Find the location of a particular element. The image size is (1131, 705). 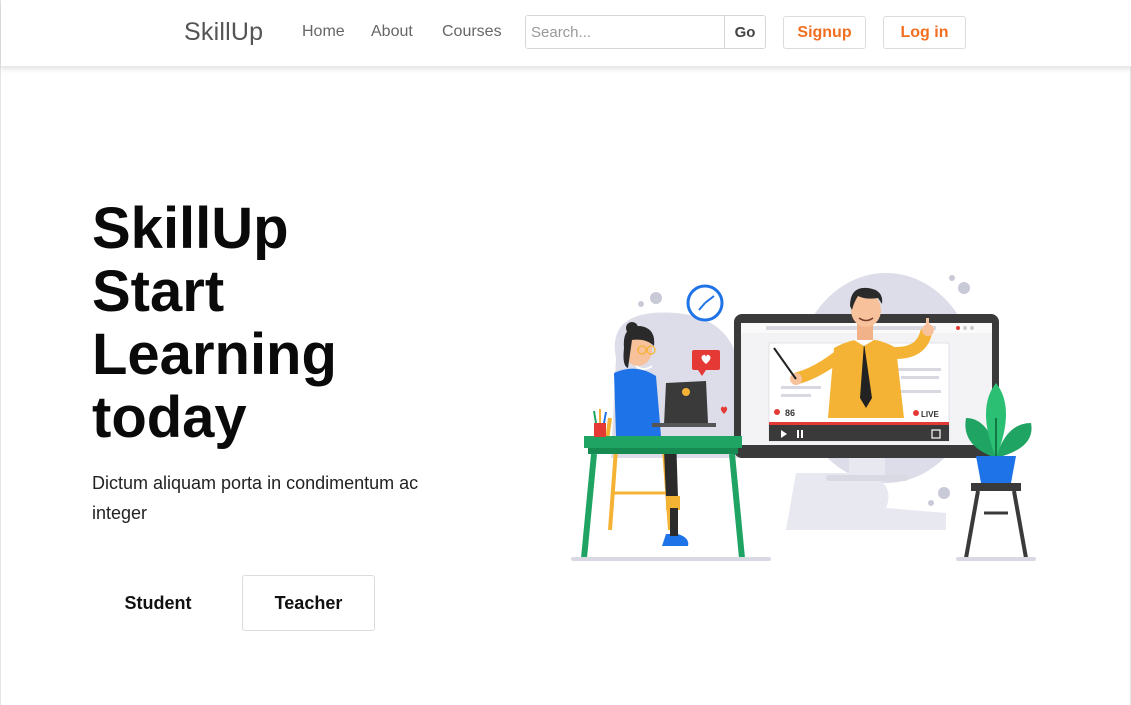

nav-link-courses: Courses is located at coordinates (472, 32).